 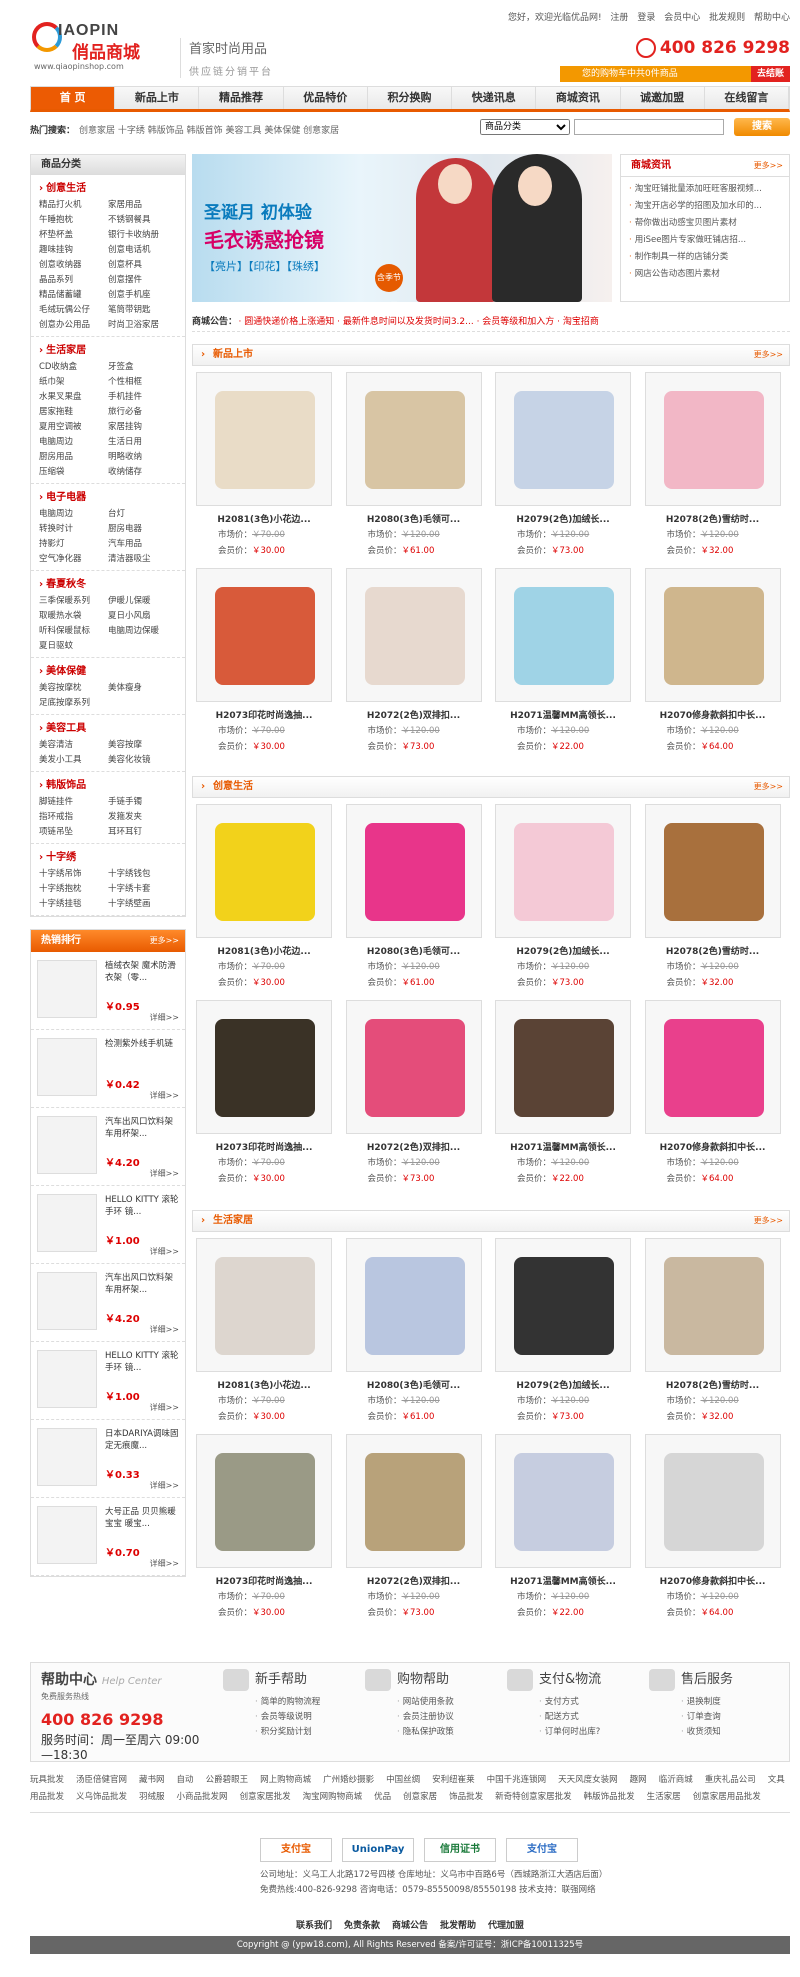 I want to click on product-card: H2080(3色)毛领可... 市场价：￥120.00 会员价：￥61.00, so click(x=417, y=1332).